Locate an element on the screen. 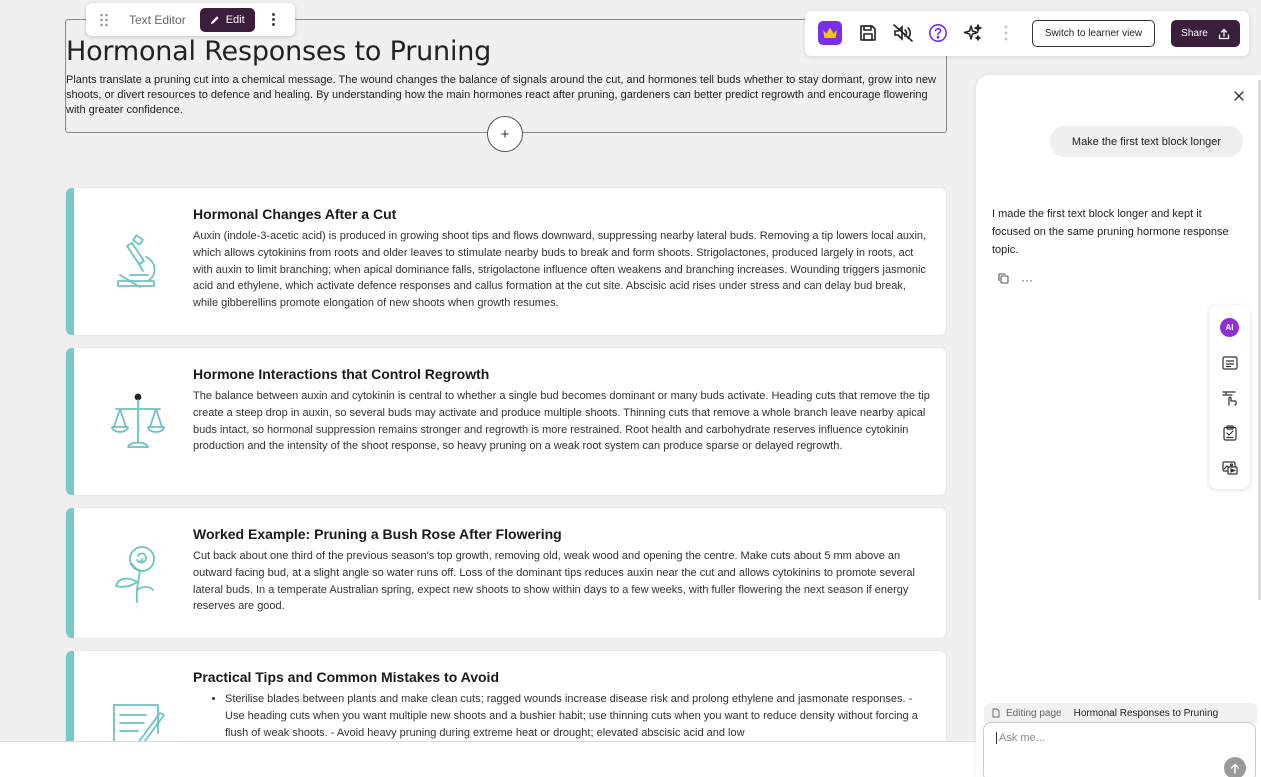 This screenshot has width=1261, height=777. text-editor-toolbar: Text Editor Edit is located at coordinates (190, 19).